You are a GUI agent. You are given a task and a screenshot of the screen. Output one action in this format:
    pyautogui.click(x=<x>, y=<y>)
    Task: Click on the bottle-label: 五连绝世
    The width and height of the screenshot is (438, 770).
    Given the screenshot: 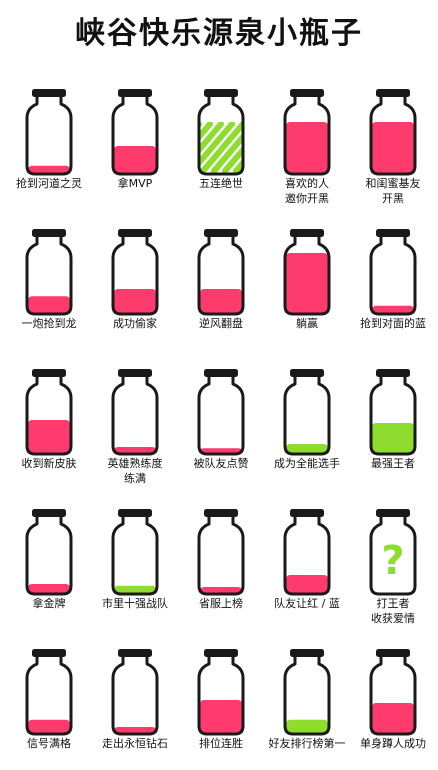 What is the action you would take?
    pyautogui.click(x=221, y=183)
    